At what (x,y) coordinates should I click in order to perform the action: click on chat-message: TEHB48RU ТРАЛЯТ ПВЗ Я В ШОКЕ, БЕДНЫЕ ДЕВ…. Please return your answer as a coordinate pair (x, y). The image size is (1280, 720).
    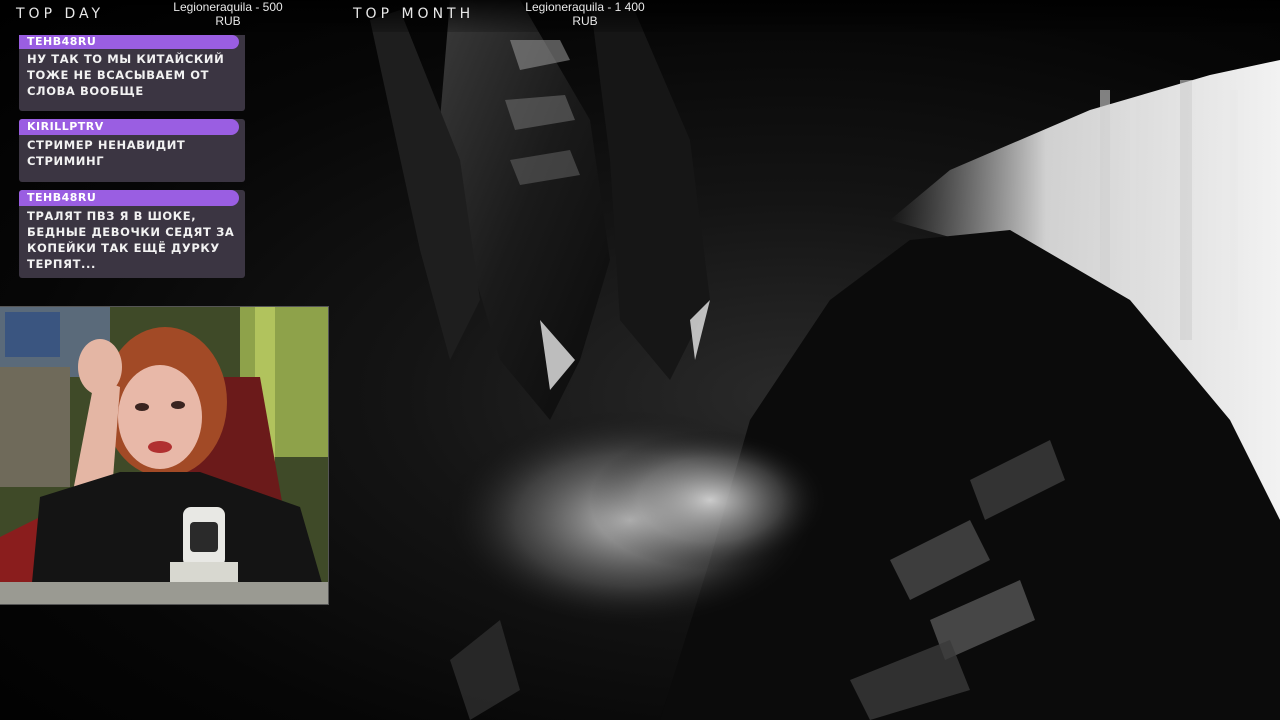
    Looking at the image, I should click on (132, 234).